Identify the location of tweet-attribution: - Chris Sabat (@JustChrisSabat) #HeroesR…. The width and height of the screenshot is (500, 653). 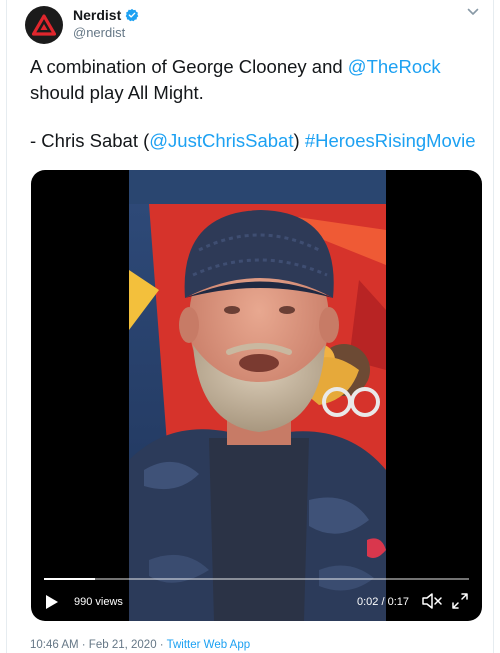
(255, 141).